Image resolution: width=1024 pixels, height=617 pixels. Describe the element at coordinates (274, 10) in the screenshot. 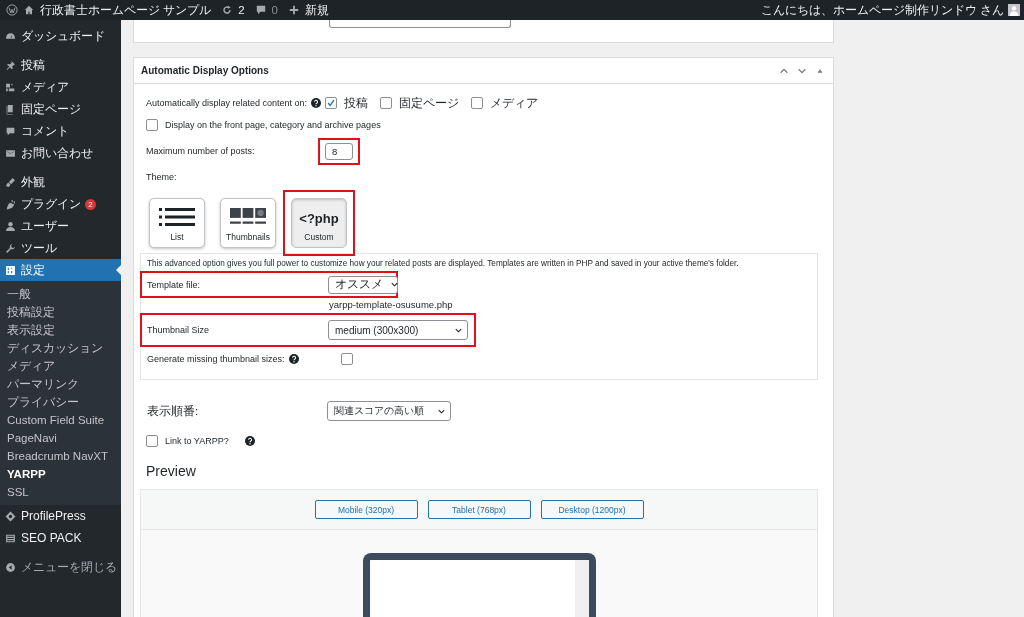

I see `comments-count: 0` at that location.